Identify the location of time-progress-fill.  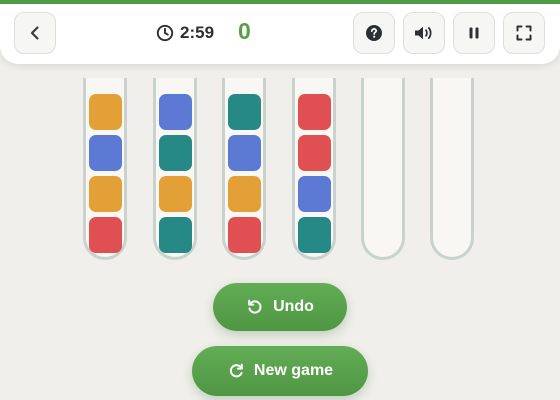
(280, 2).